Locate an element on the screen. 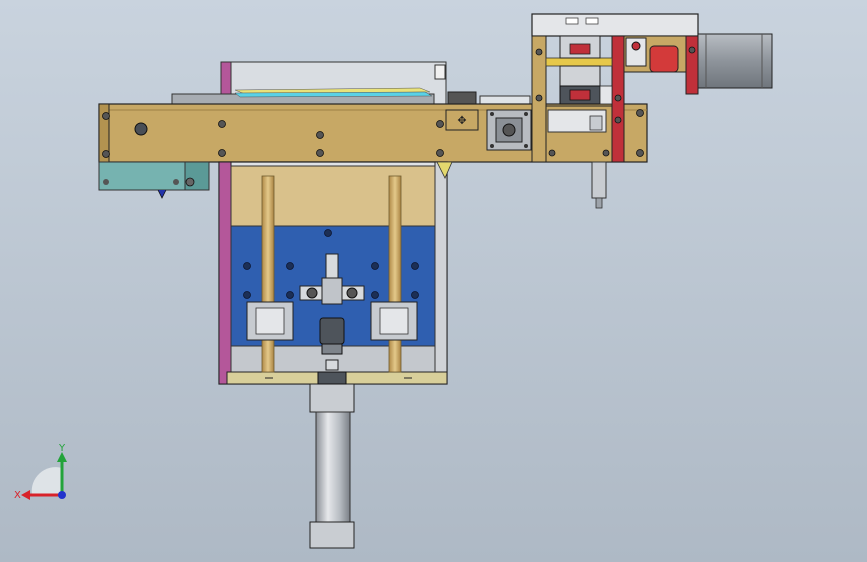  z-axis-icon is located at coordinates (62, 495).